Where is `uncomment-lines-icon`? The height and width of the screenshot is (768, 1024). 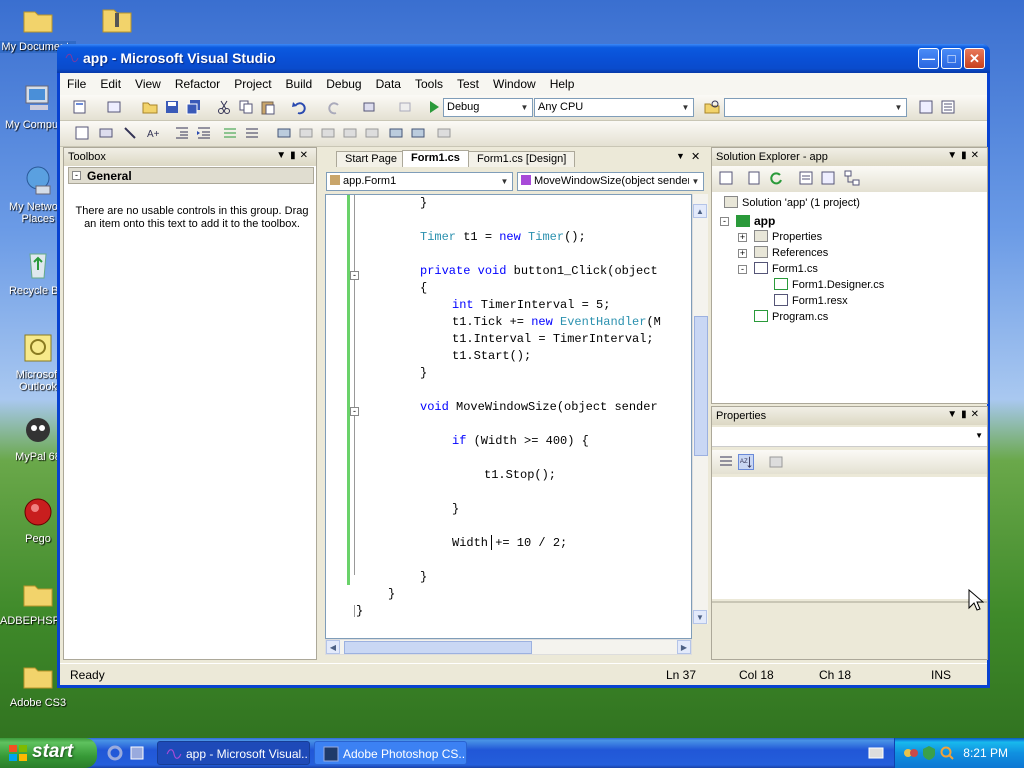 uncomment-lines-icon is located at coordinates (252, 133).